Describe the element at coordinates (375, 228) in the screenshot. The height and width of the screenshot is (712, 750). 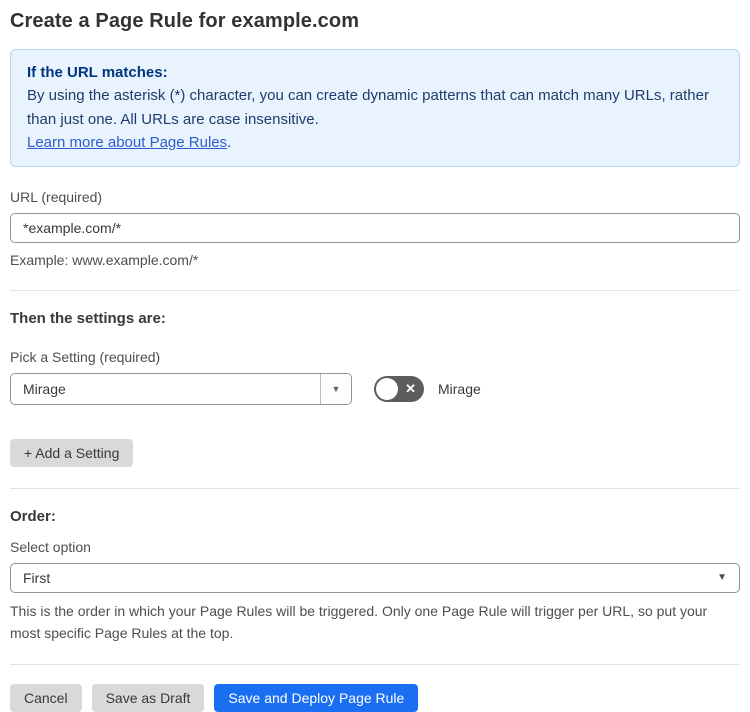
I see `url-input` at that location.